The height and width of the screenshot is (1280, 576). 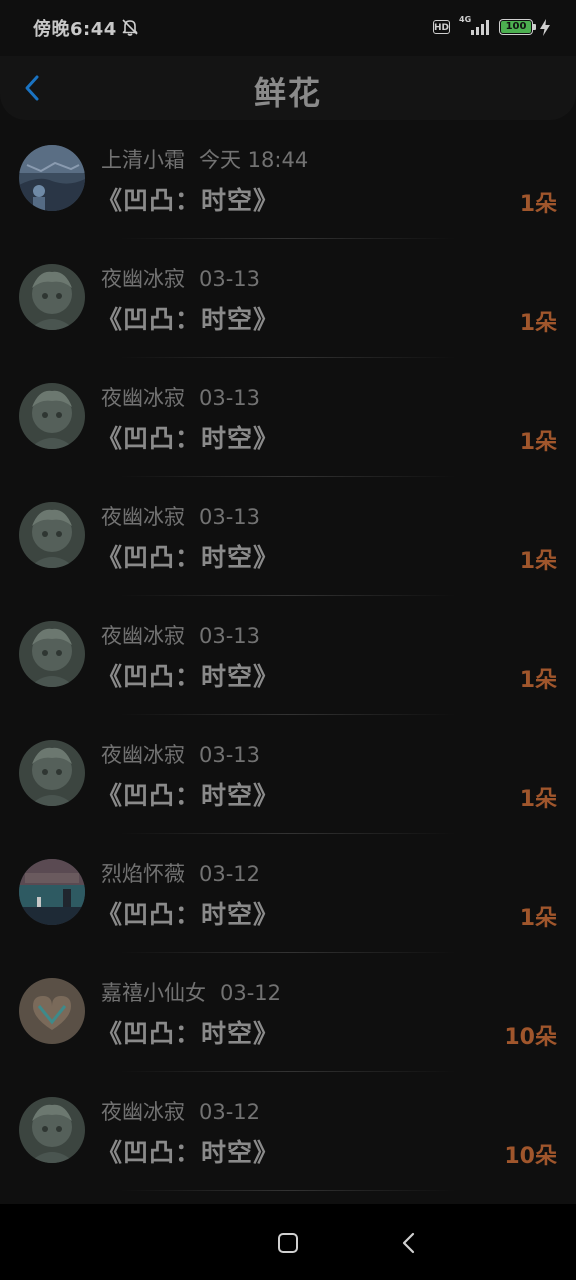 I want to click on sender-line: 烈焰怀薇 03-12, so click(x=180, y=873).